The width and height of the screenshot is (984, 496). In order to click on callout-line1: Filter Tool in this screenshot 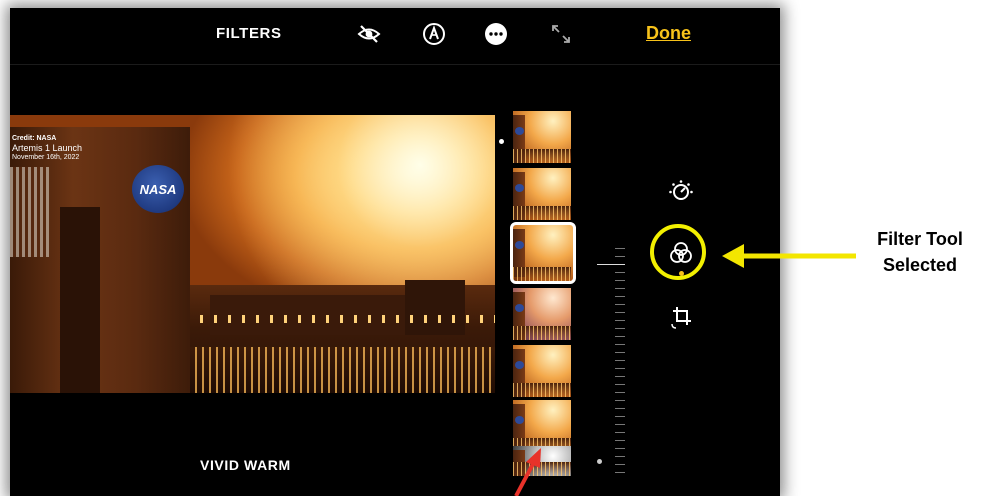, I will do `click(920, 239)`.